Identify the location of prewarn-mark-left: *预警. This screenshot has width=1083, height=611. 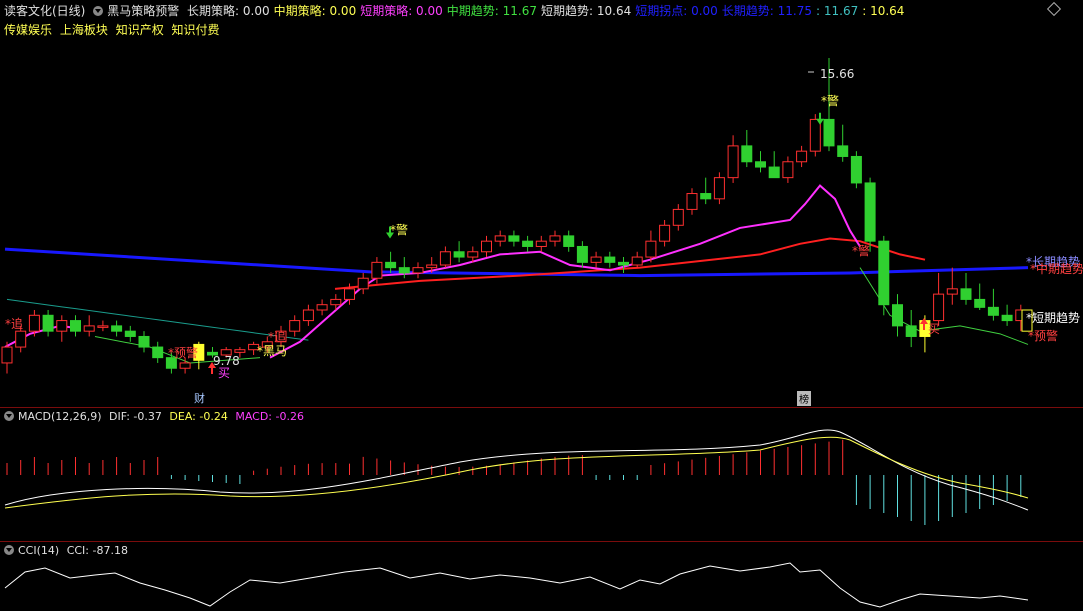
(183, 353).